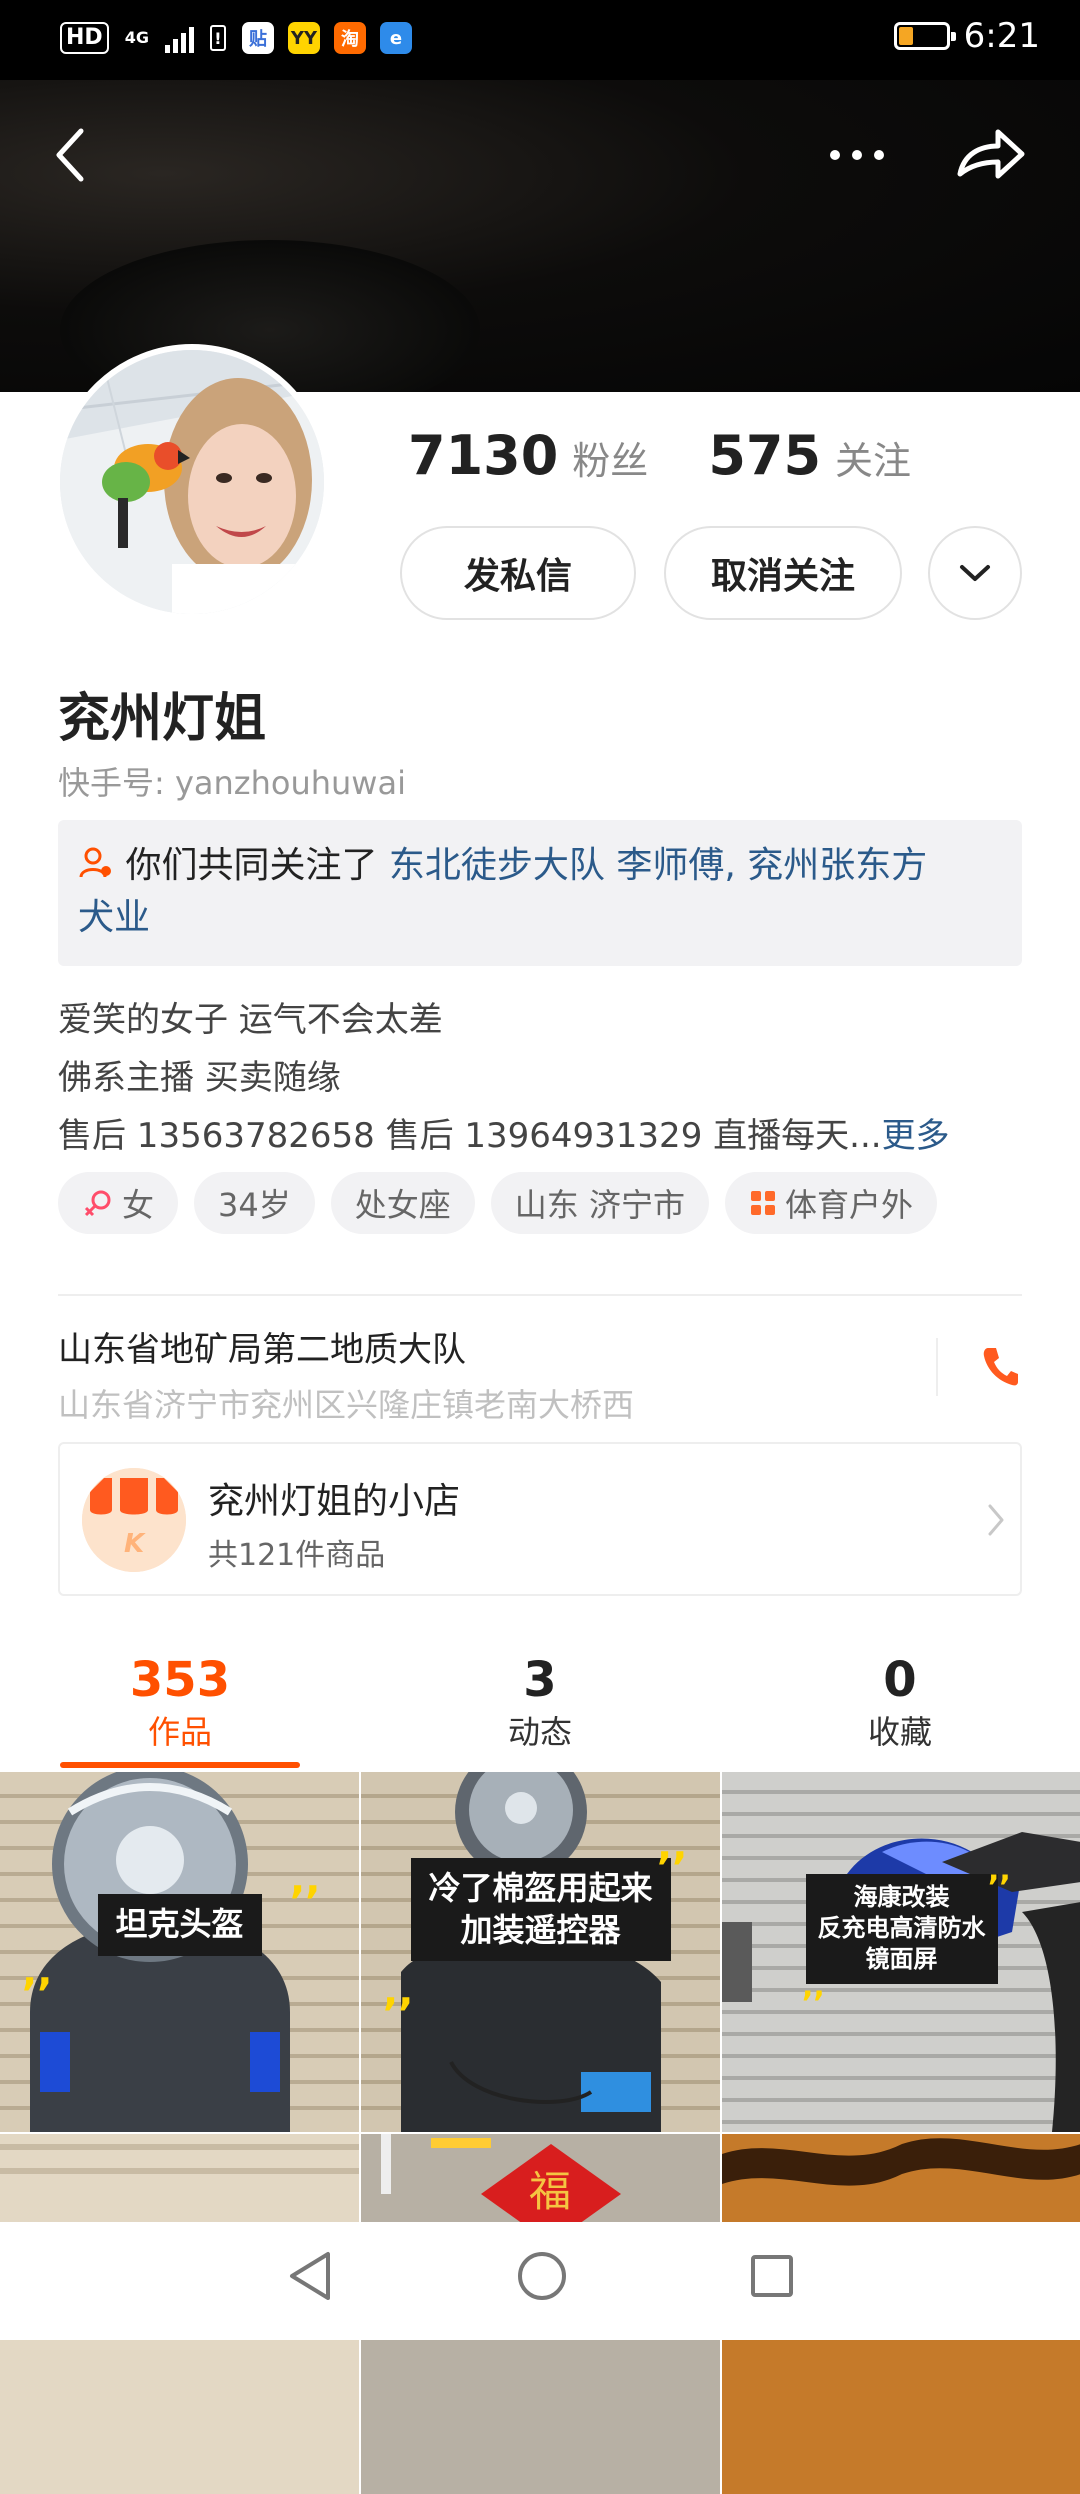 Image resolution: width=1080 pixels, height=2494 pixels. What do you see at coordinates (84, 38) in the screenshot?
I see `hd-indicator: HD` at bounding box center [84, 38].